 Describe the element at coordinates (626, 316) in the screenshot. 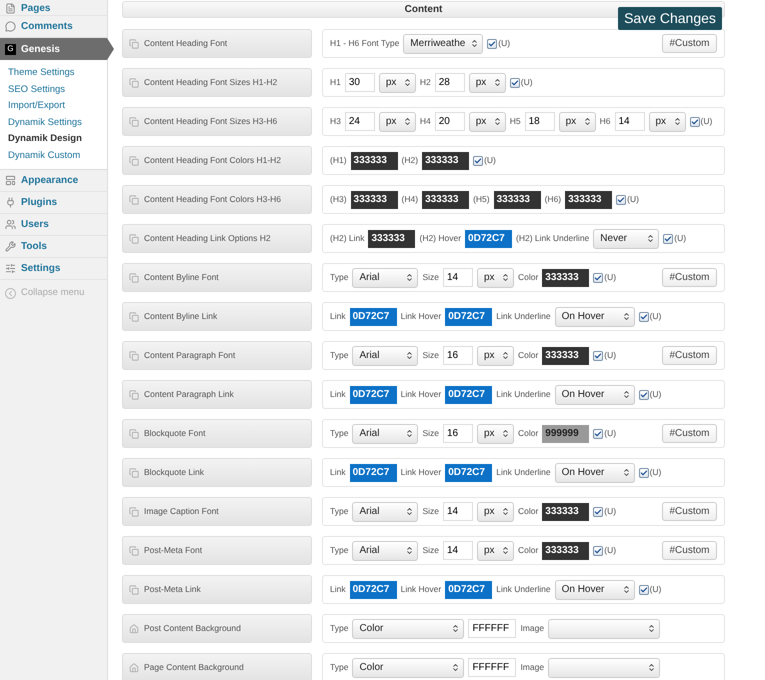

I see `updown-icon` at that location.